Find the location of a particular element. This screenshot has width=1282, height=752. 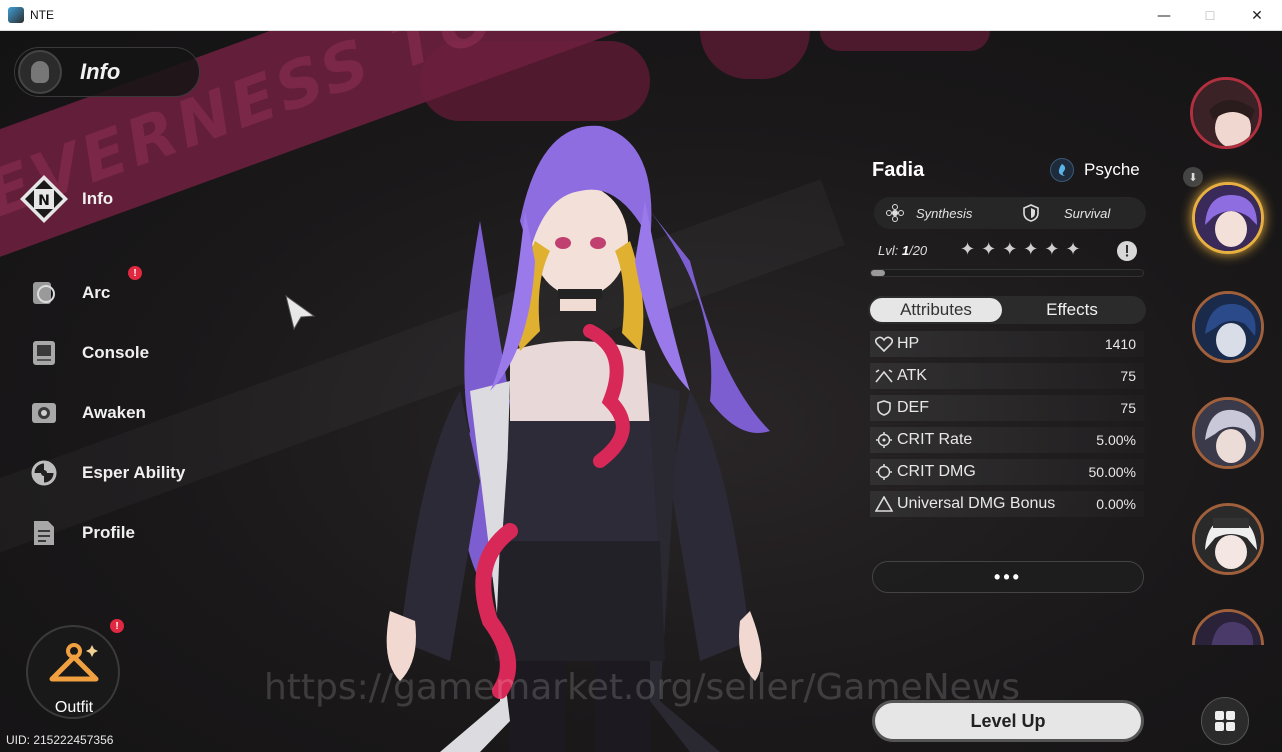

nav-item-esper-ability: Esper Ability is located at coordinates (101, 473).